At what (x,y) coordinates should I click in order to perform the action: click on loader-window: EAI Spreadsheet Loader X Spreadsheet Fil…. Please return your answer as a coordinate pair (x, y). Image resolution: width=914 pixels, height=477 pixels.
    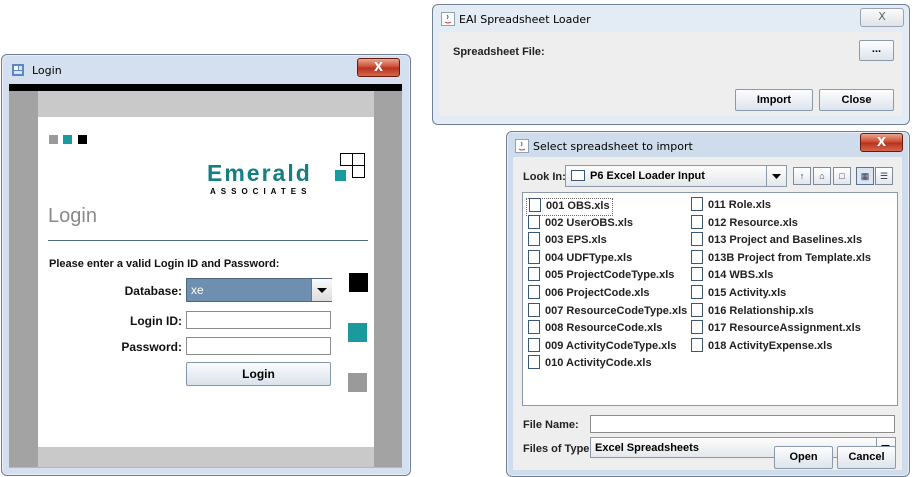
    Looking at the image, I should click on (671, 64).